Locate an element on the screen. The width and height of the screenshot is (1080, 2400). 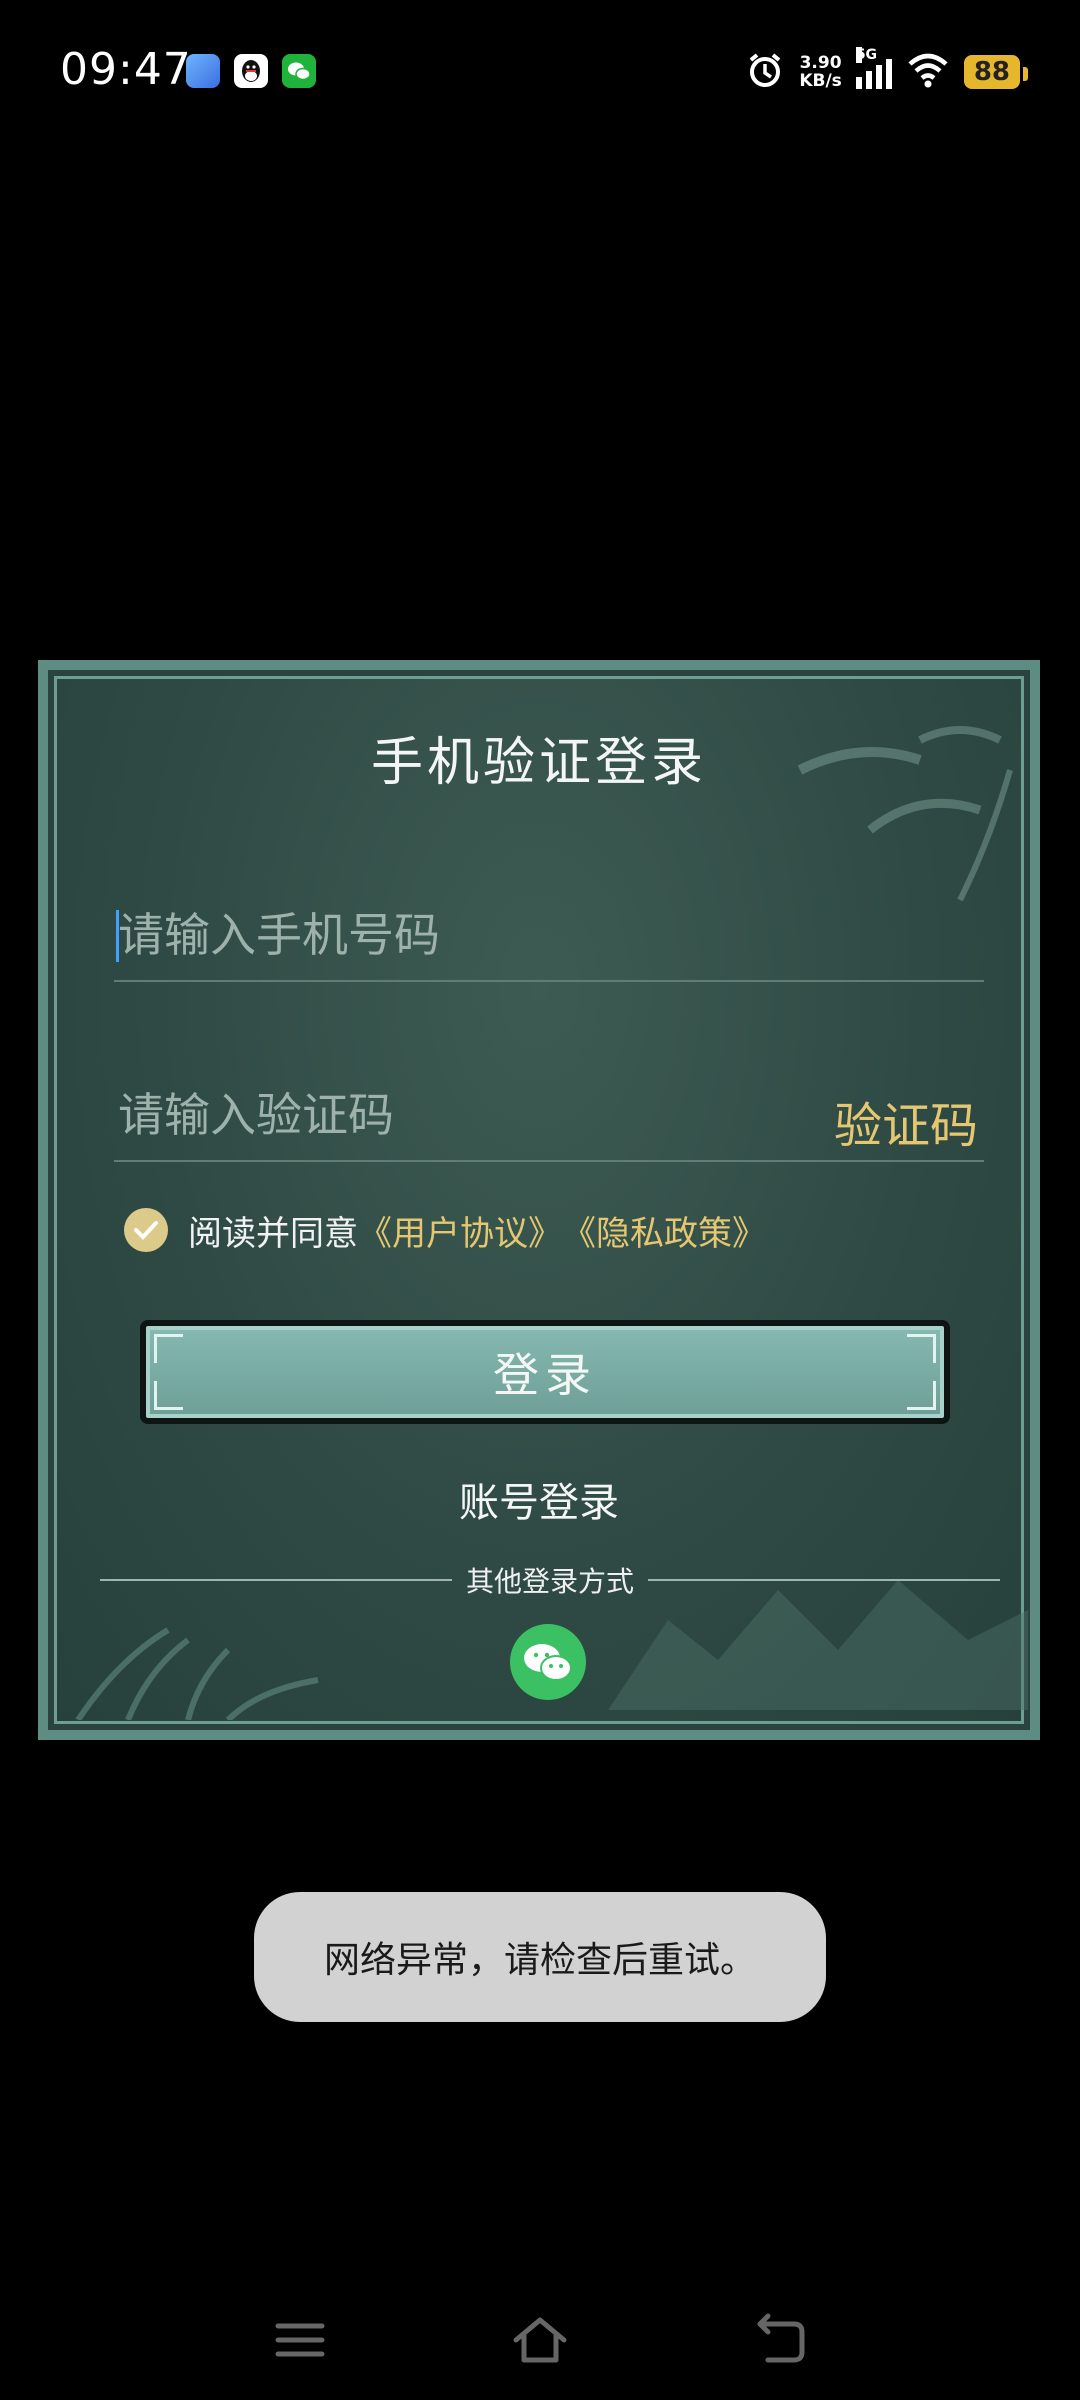
wechat-icon is located at coordinates (548, 1662).